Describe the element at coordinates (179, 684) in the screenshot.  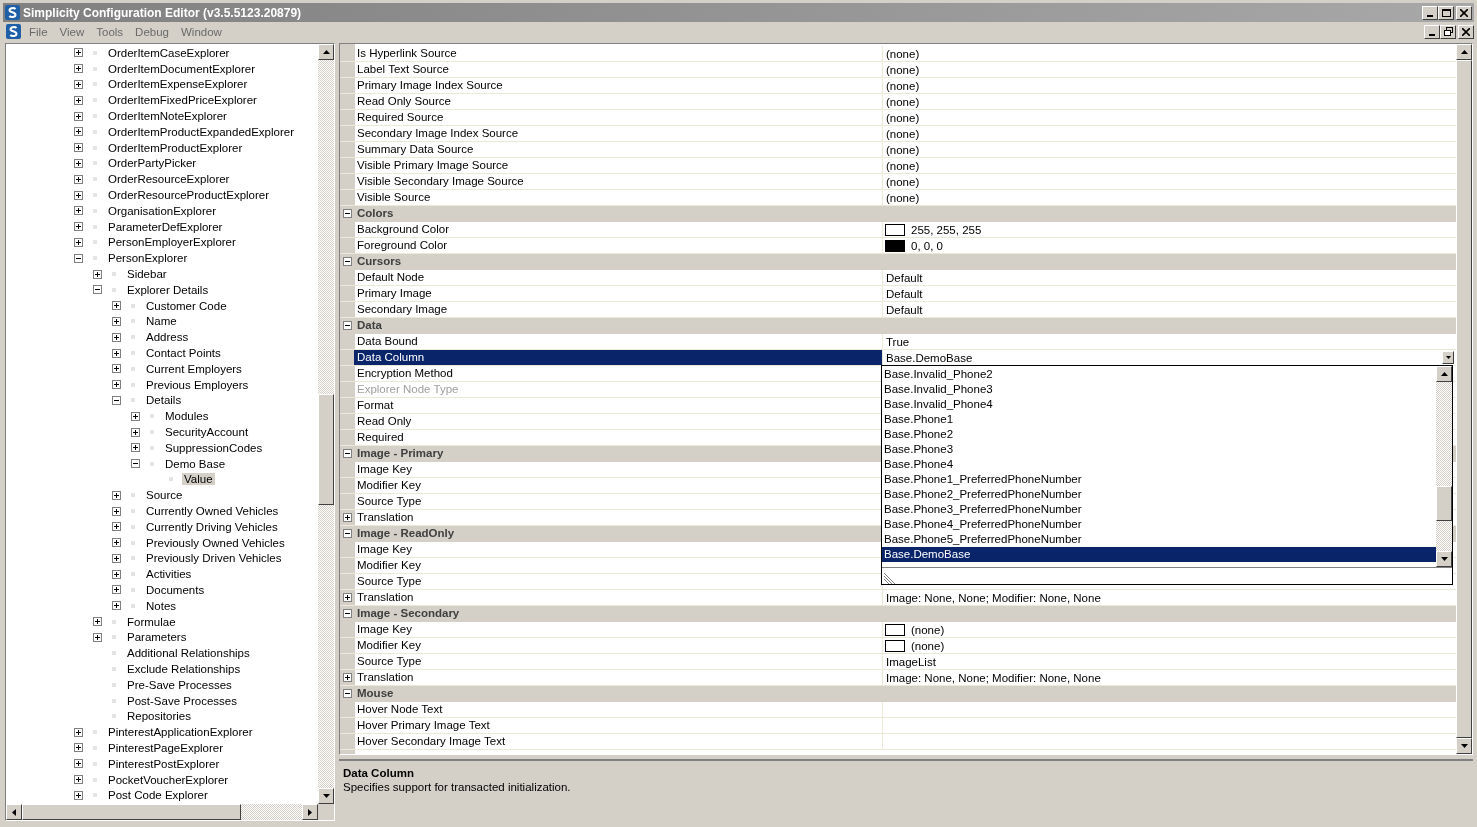
I see `tree-item: Pre-Save Processes` at that location.